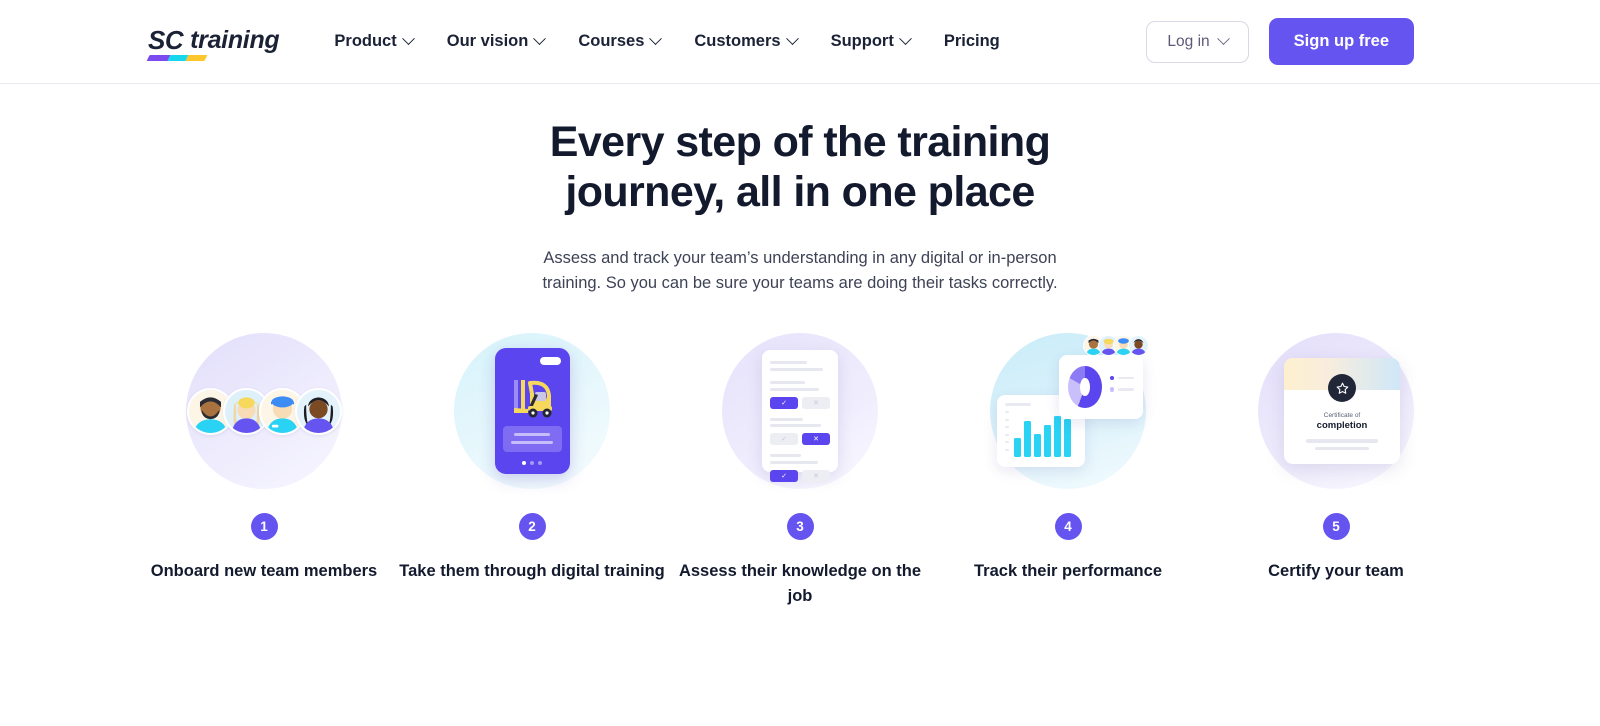  Describe the element at coordinates (166, 39) in the screenshot. I see `logo-mark: SC` at that location.